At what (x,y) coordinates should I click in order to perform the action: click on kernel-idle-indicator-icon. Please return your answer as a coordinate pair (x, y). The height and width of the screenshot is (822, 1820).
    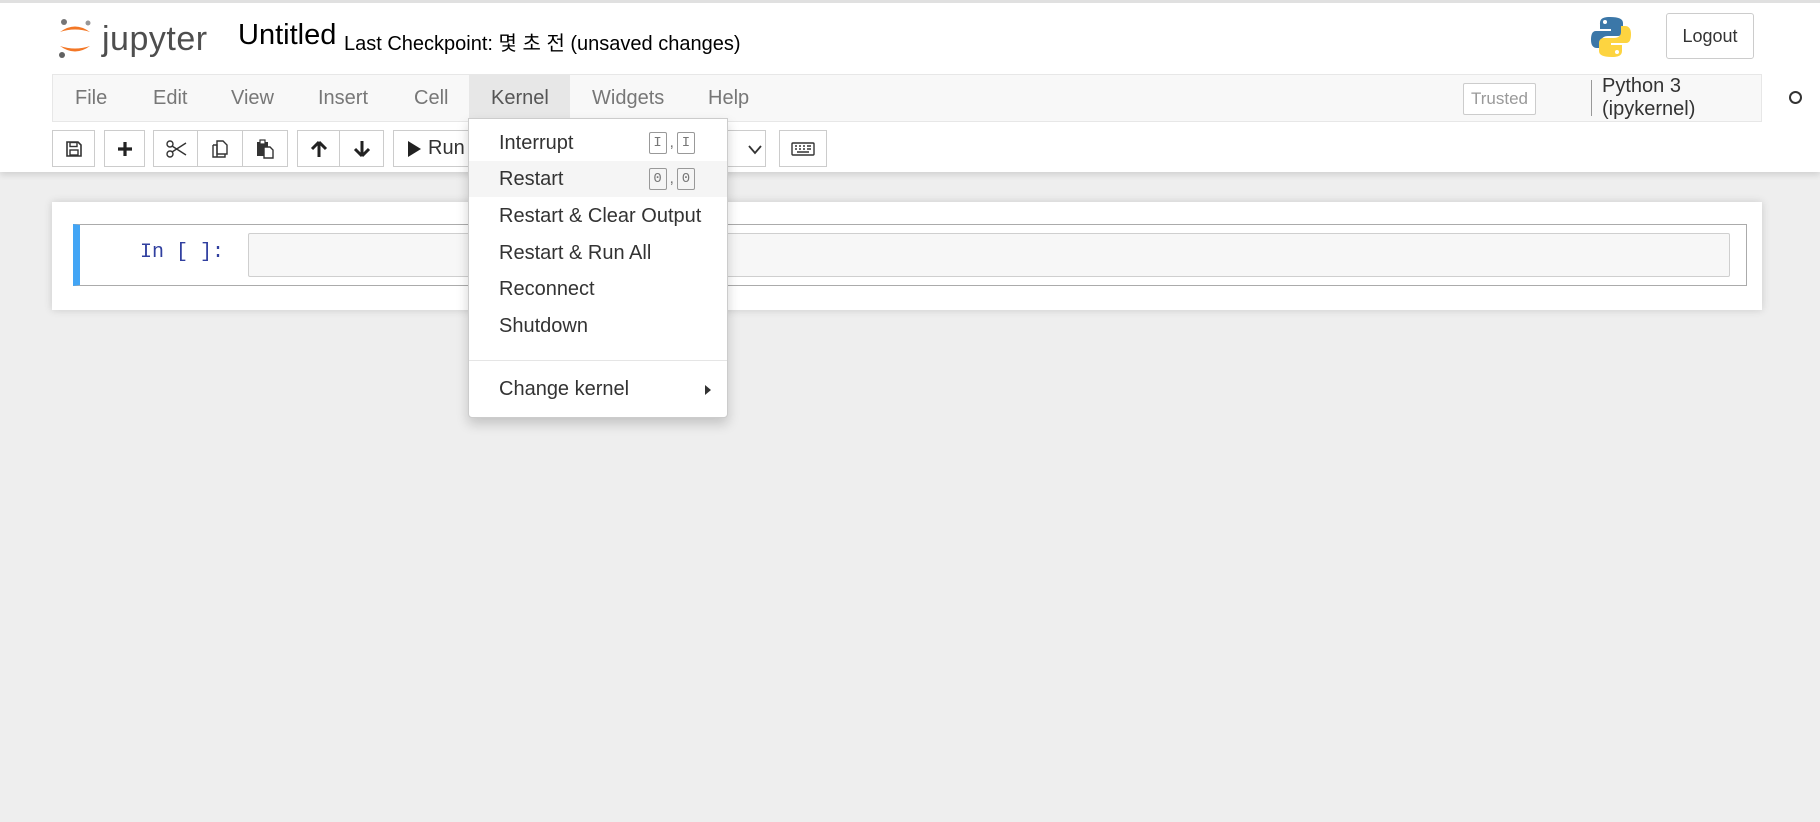
    Looking at the image, I should click on (1795, 97).